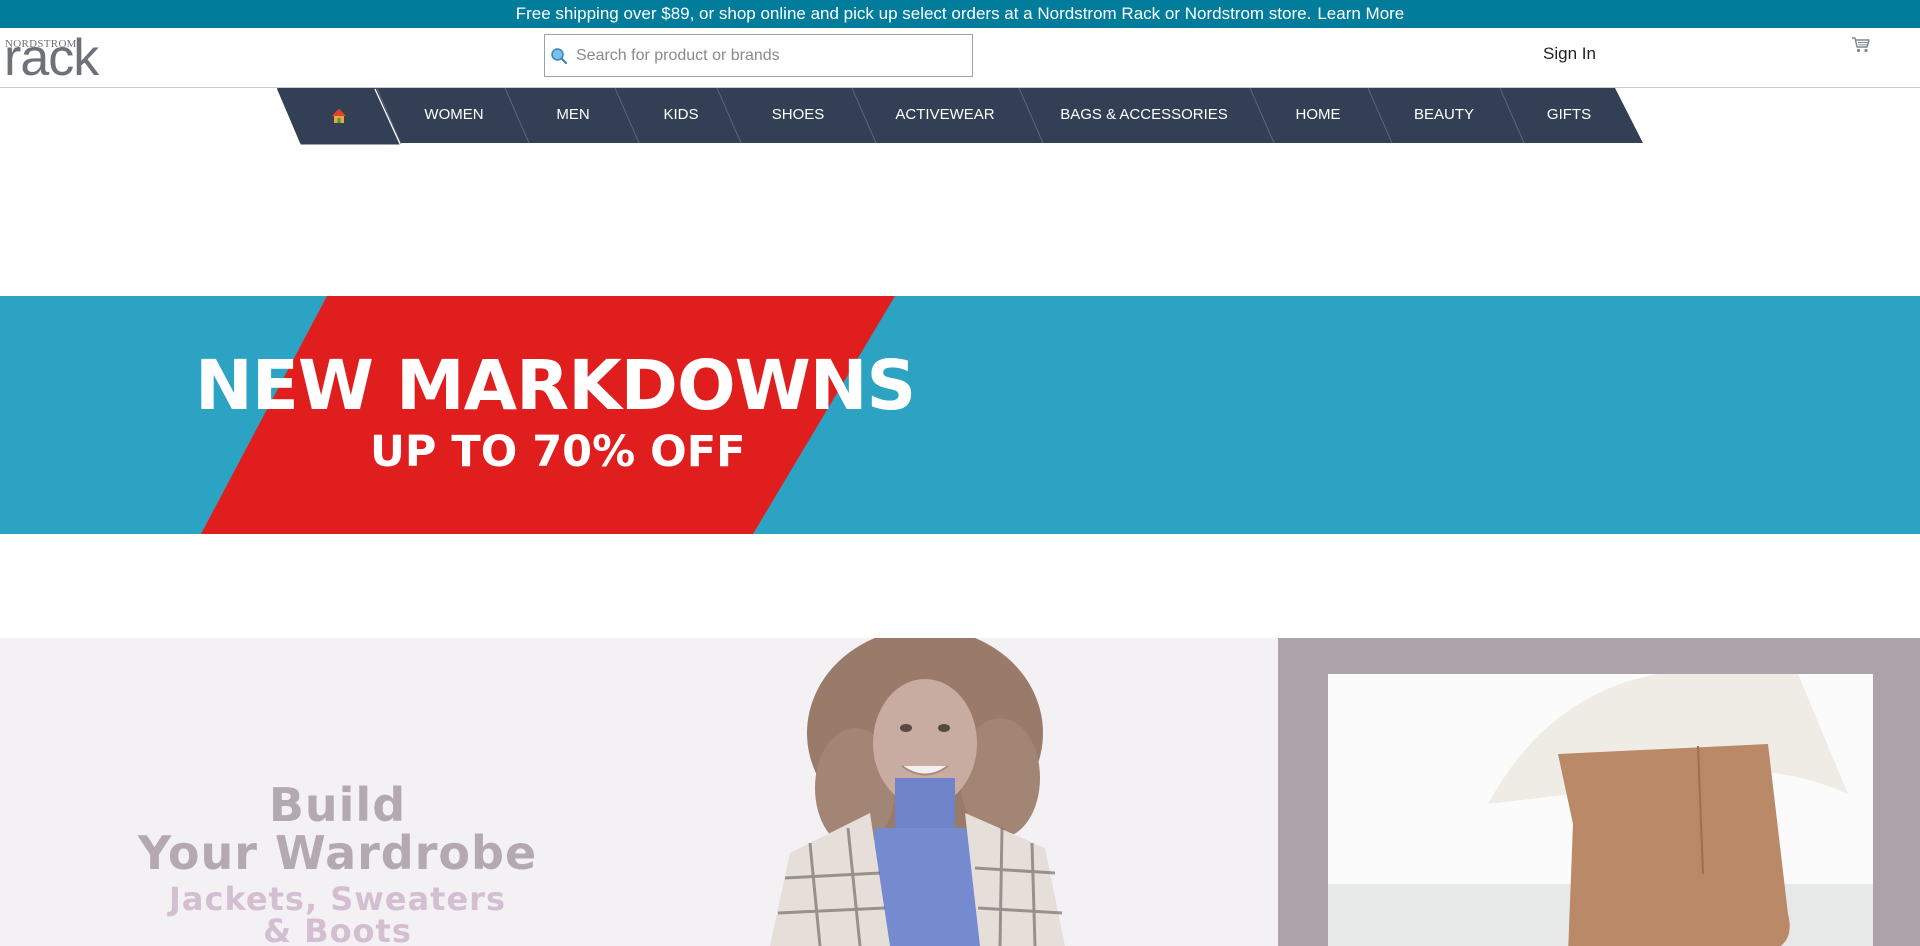  I want to click on nav-item-shoes: SHOES, so click(798, 114).